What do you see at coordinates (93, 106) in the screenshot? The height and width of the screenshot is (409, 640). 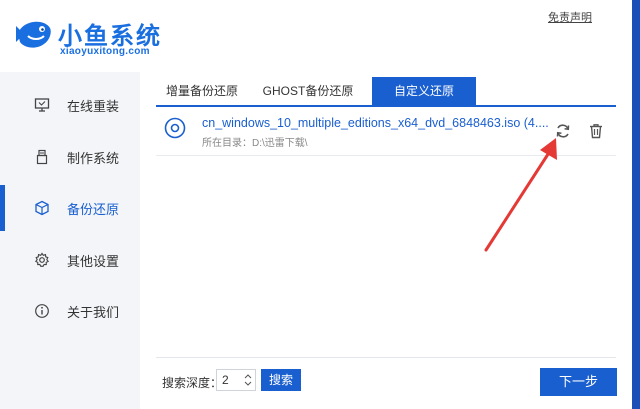 I see `sidebar-item-label: 在线重装` at bounding box center [93, 106].